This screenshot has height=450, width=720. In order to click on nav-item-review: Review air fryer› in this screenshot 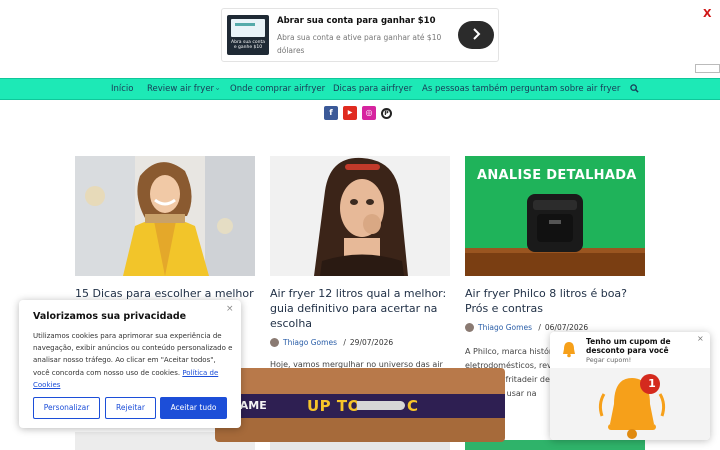, I will do `click(184, 89)`.